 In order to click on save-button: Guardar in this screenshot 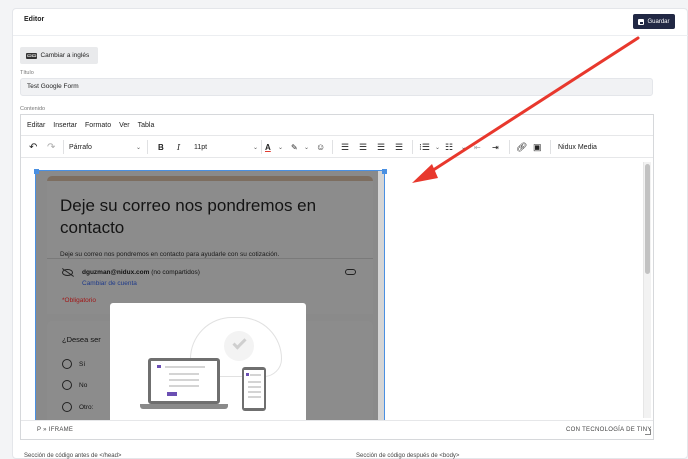, I will do `click(654, 21)`.